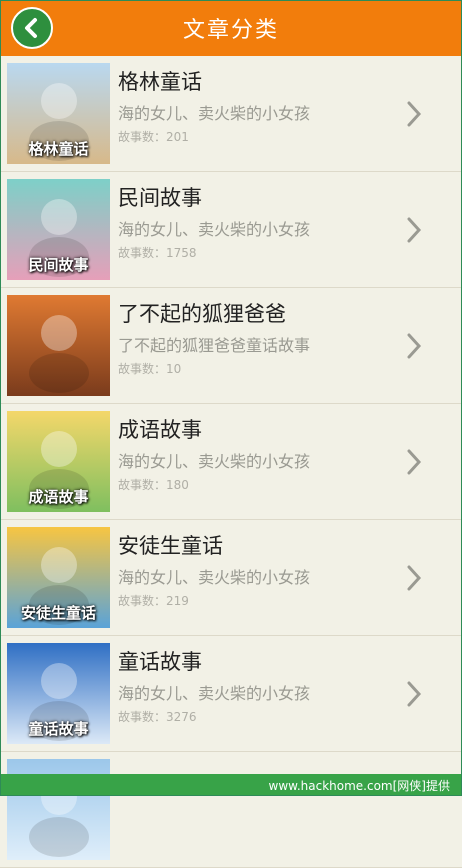 The width and height of the screenshot is (462, 868). Describe the element at coordinates (202, 314) in the screenshot. I see `category-title: 了不起的狐狸爸爸` at that location.